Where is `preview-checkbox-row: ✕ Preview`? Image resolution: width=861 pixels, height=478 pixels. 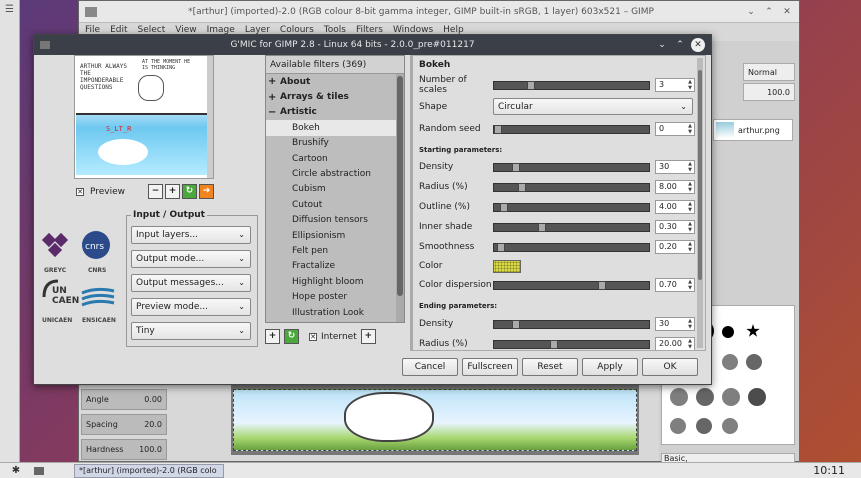 preview-checkbox-row: ✕ Preview is located at coordinates (100, 192).